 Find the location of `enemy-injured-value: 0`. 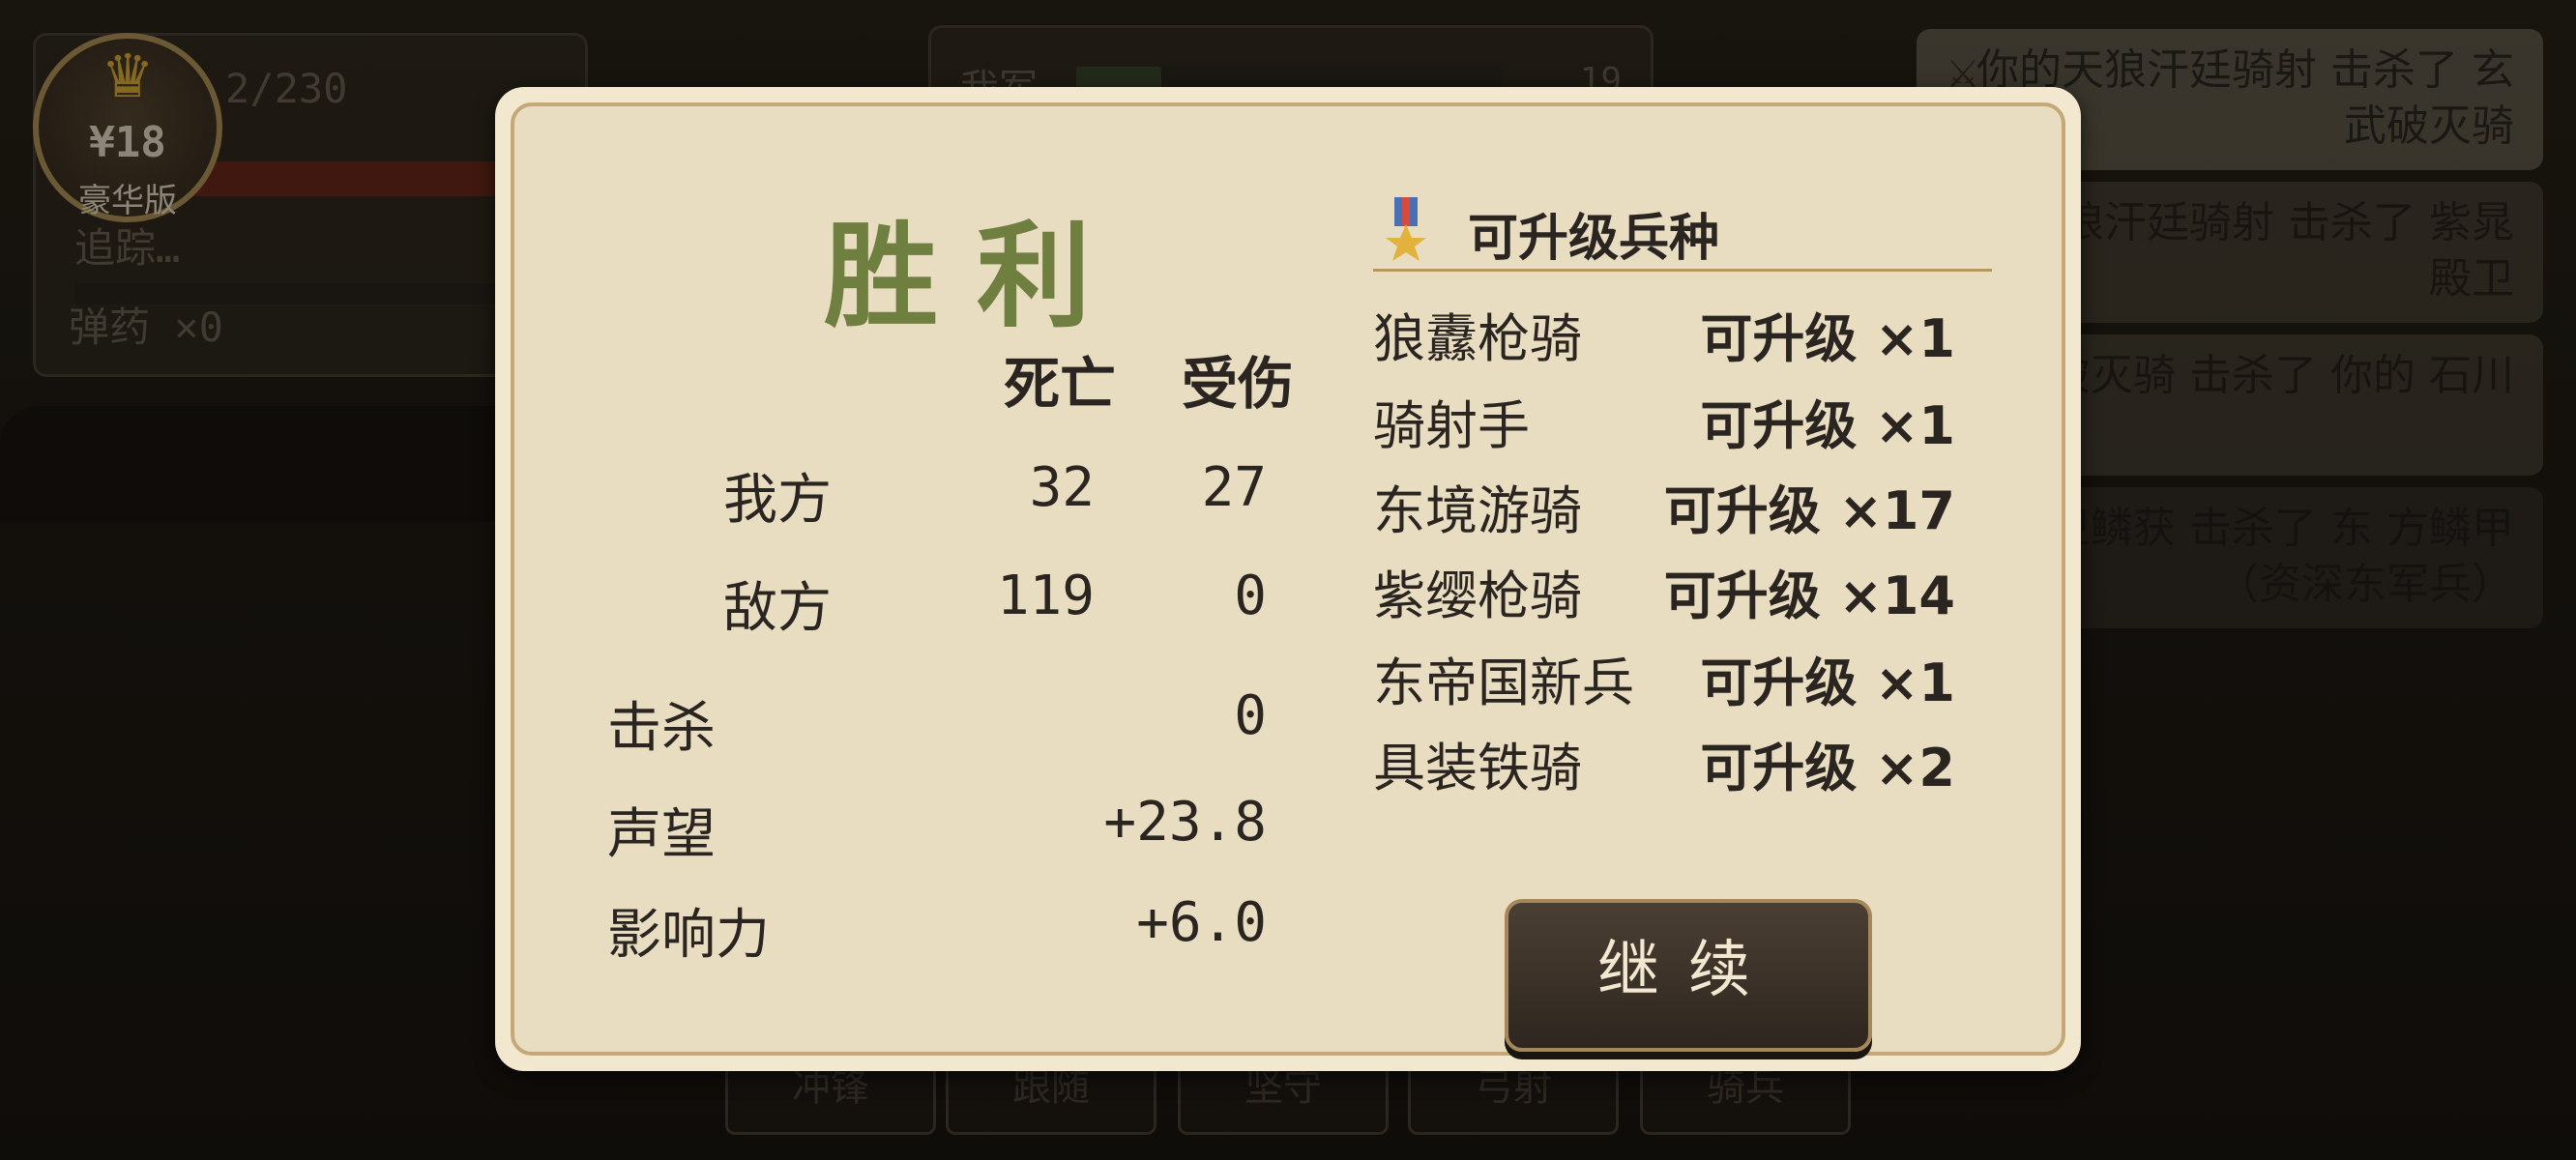

enemy-injured-value: 0 is located at coordinates (1250, 596).